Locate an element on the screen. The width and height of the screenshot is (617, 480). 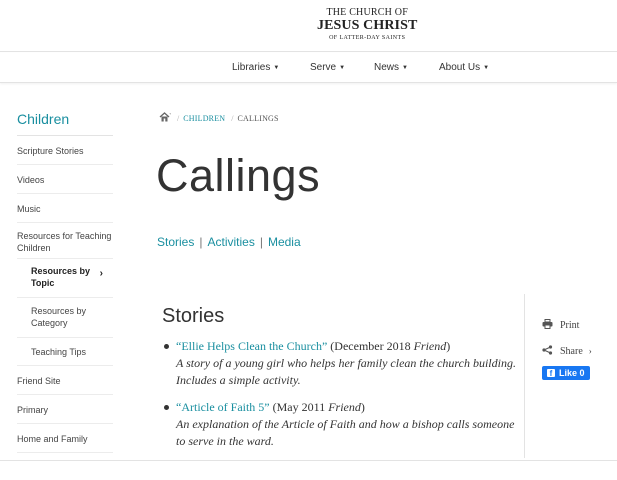
nav-item-news: News ▼ is located at coordinates (391, 67).